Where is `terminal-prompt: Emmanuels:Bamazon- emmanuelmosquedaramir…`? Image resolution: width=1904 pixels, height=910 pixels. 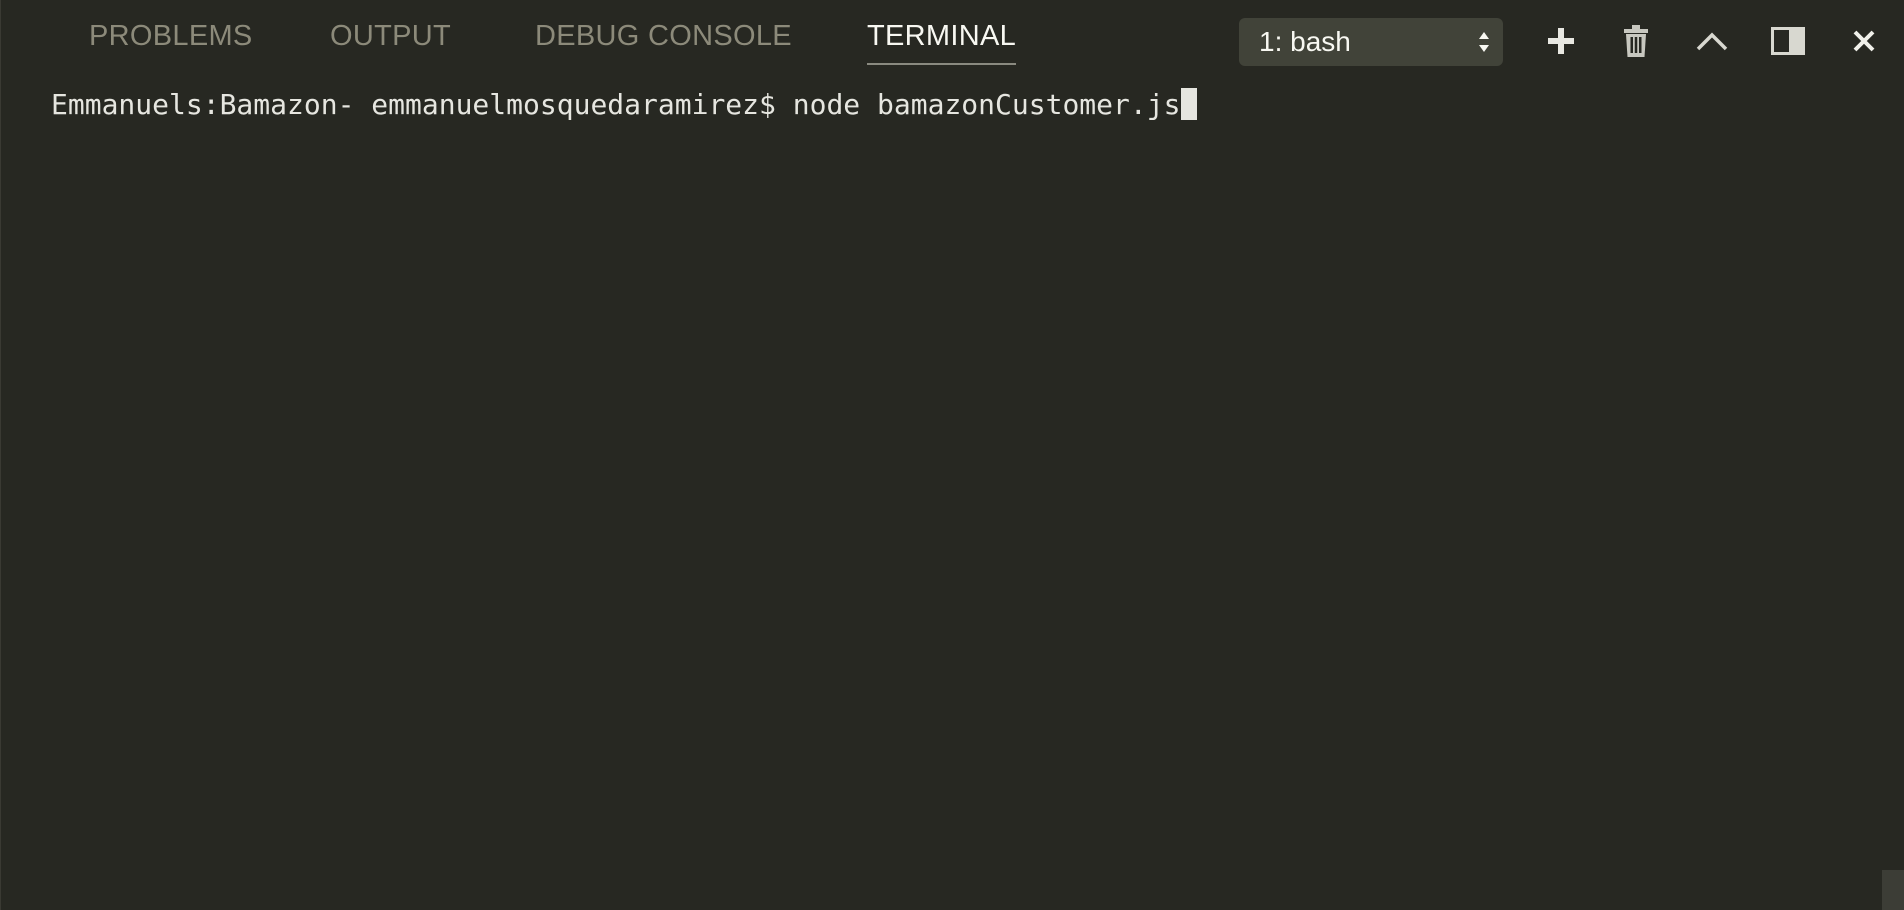 terminal-prompt: Emmanuels:Bamazon- emmanuelmosquedaramir… is located at coordinates (413, 104).